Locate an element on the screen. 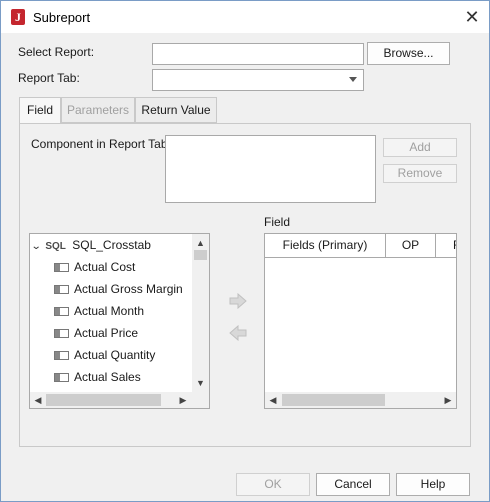  field-table: Fields (Primary) OP F ◀ ▶ is located at coordinates (360, 321).